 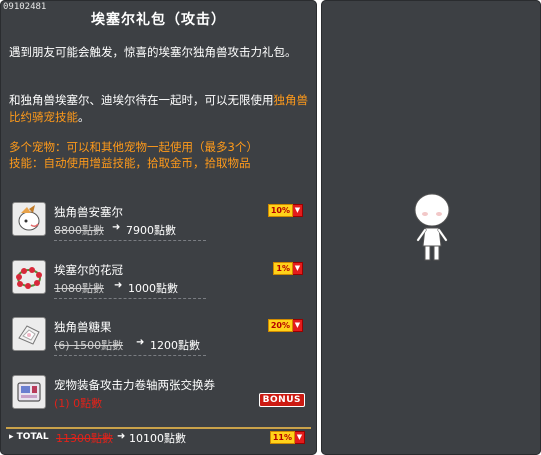 I want to click on total-row: ▸ TOTAL 11300點數 ➜ 10100點數 11% ▼, so click(x=158, y=437).